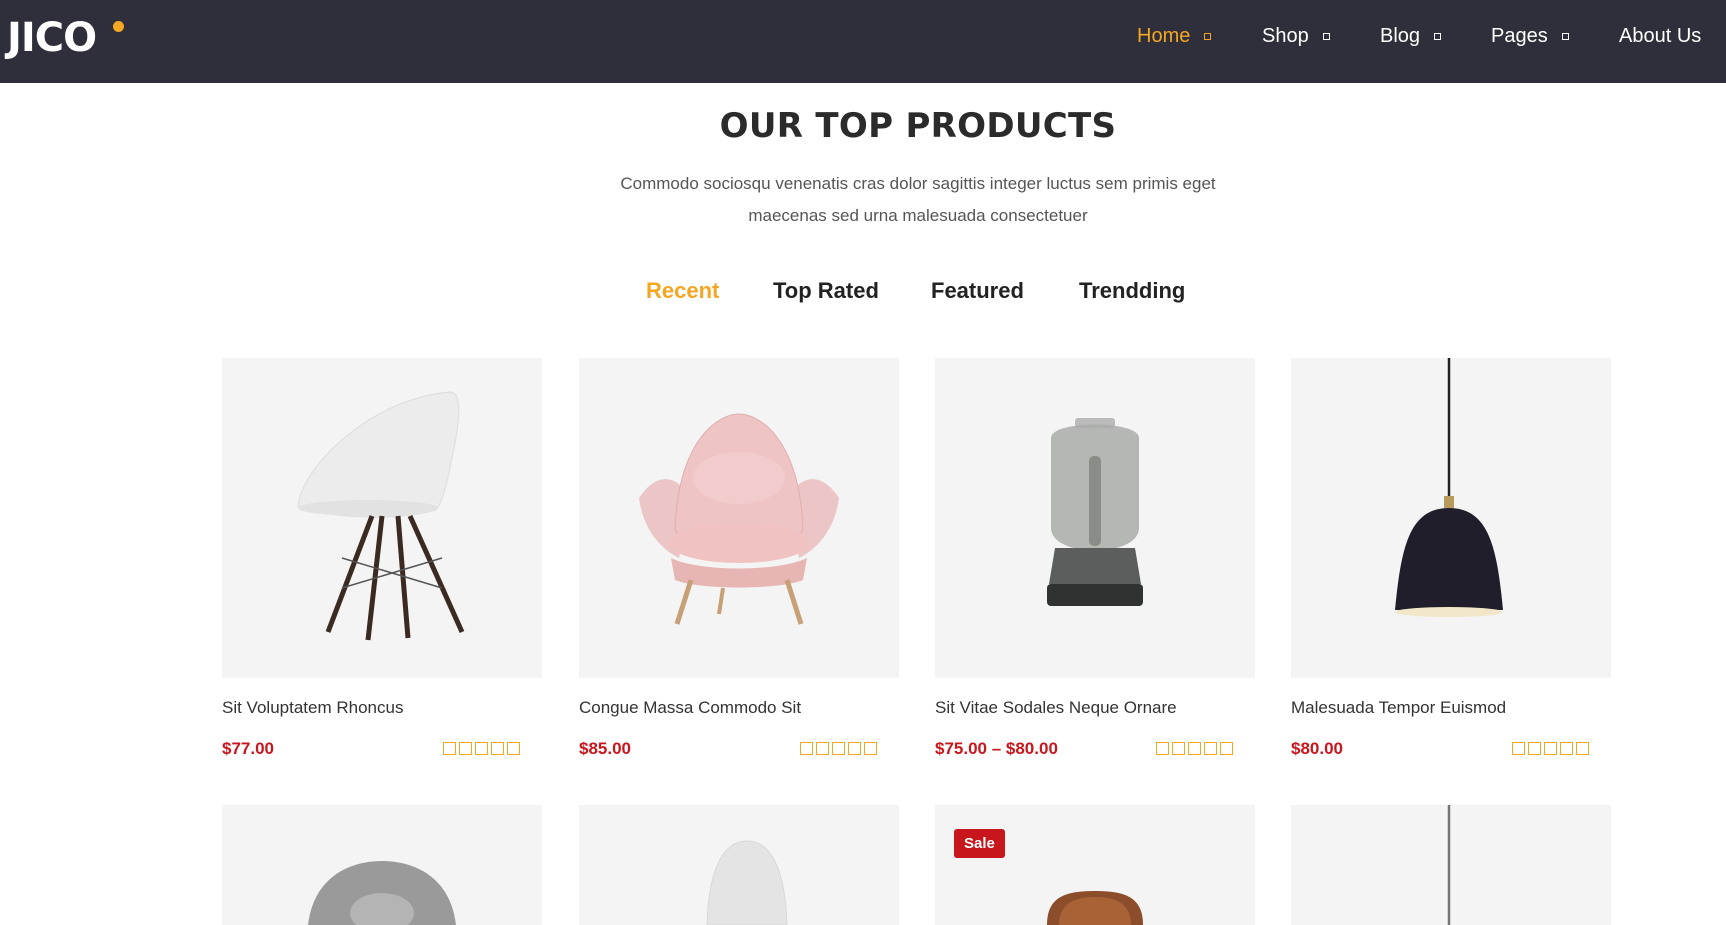 The image size is (1726, 925). I want to click on nav-item-pages: Pages, so click(1530, 36).